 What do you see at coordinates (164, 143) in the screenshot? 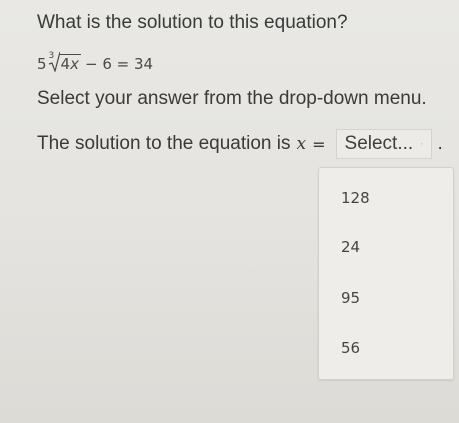
I see `answer-prefix: The solution to the equation is` at bounding box center [164, 143].